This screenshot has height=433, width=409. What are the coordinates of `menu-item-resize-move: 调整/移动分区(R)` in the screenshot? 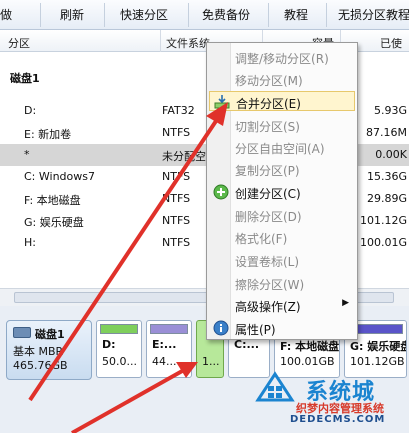 It's located at (282, 57).